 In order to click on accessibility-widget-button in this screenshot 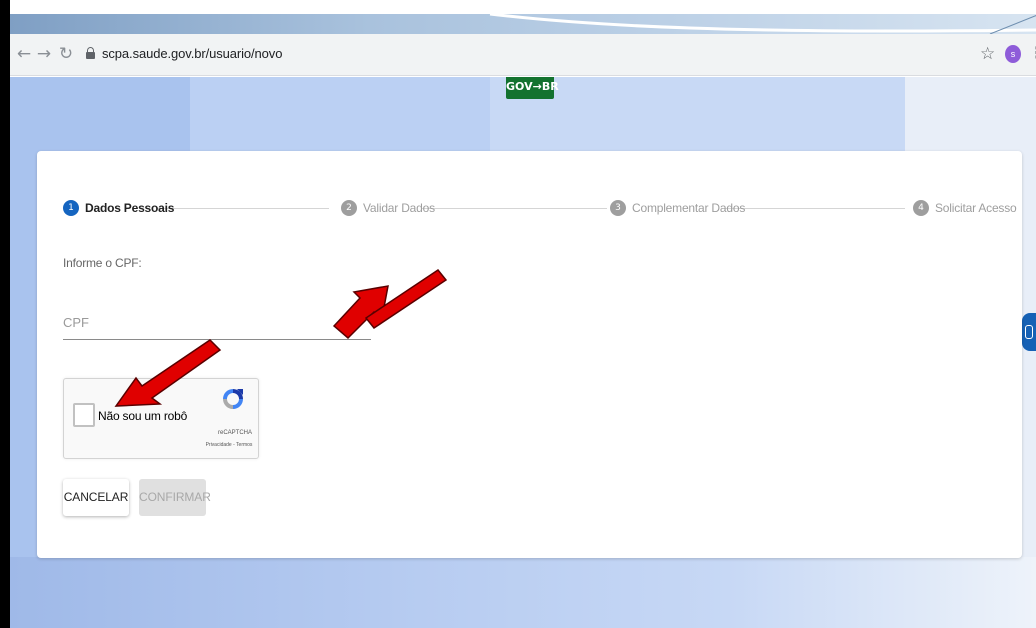, I will do `click(1029, 332)`.